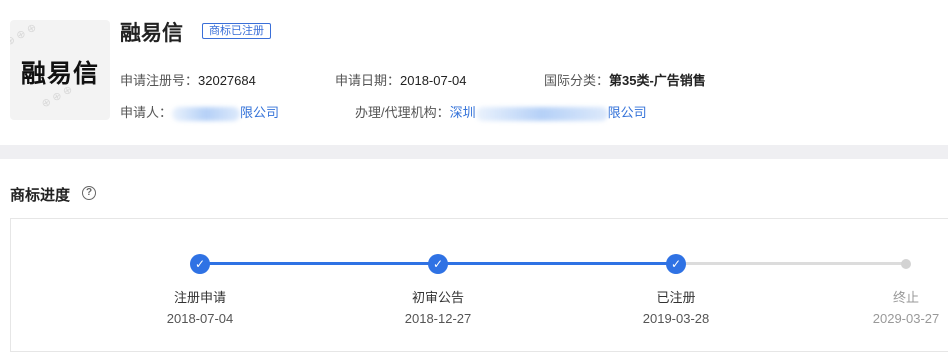 The height and width of the screenshot is (357, 948). What do you see at coordinates (437, 297) in the screenshot?
I see `step-label: 初审公告` at bounding box center [437, 297].